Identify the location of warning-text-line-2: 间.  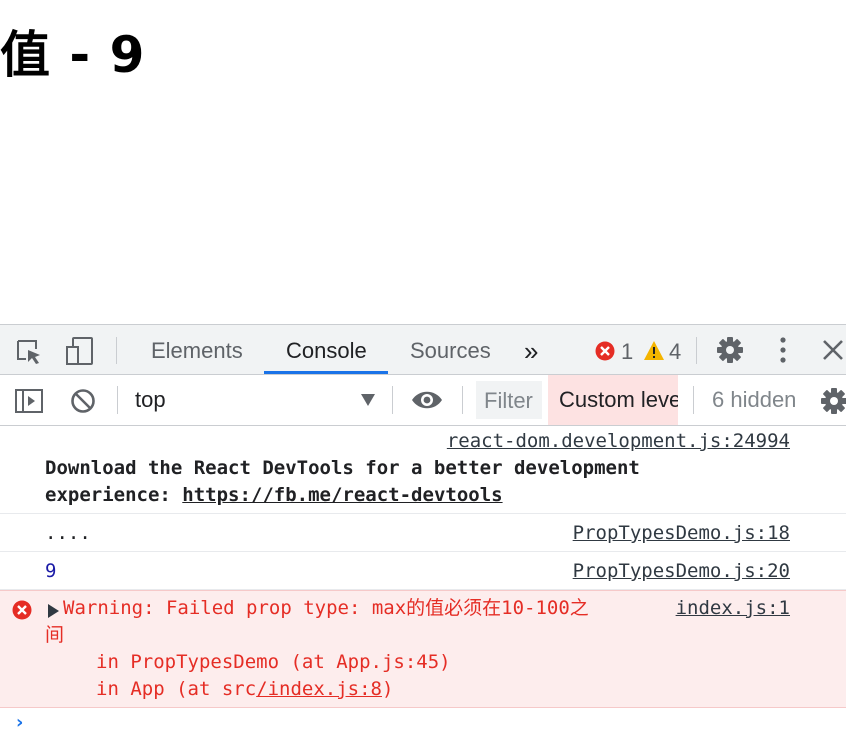
(55, 635).